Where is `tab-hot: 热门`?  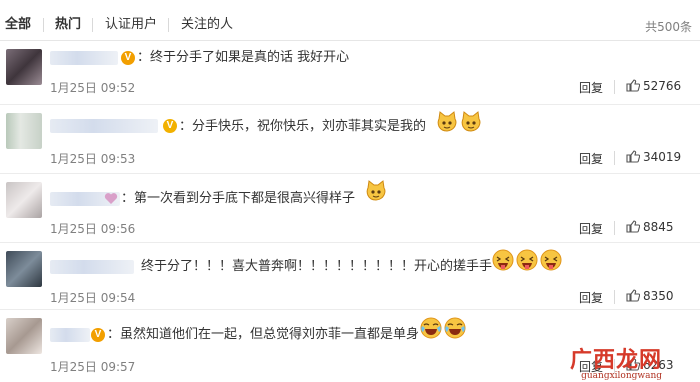 tab-hot: 热门 is located at coordinates (68, 25).